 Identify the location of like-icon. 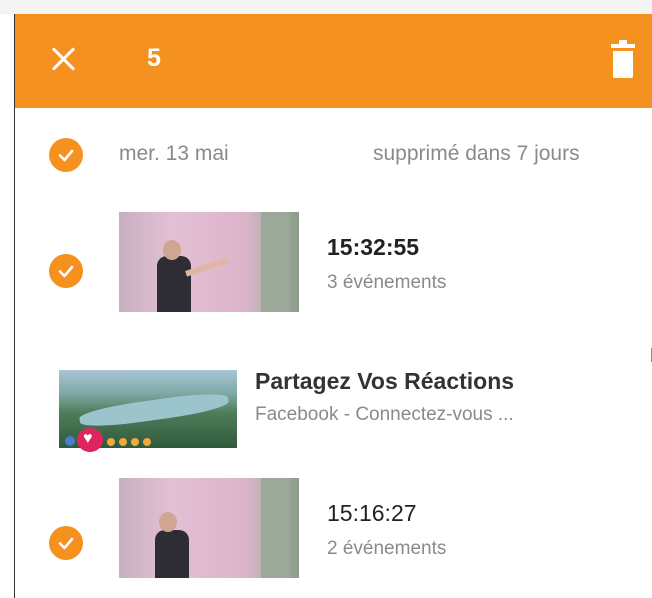
(70, 441).